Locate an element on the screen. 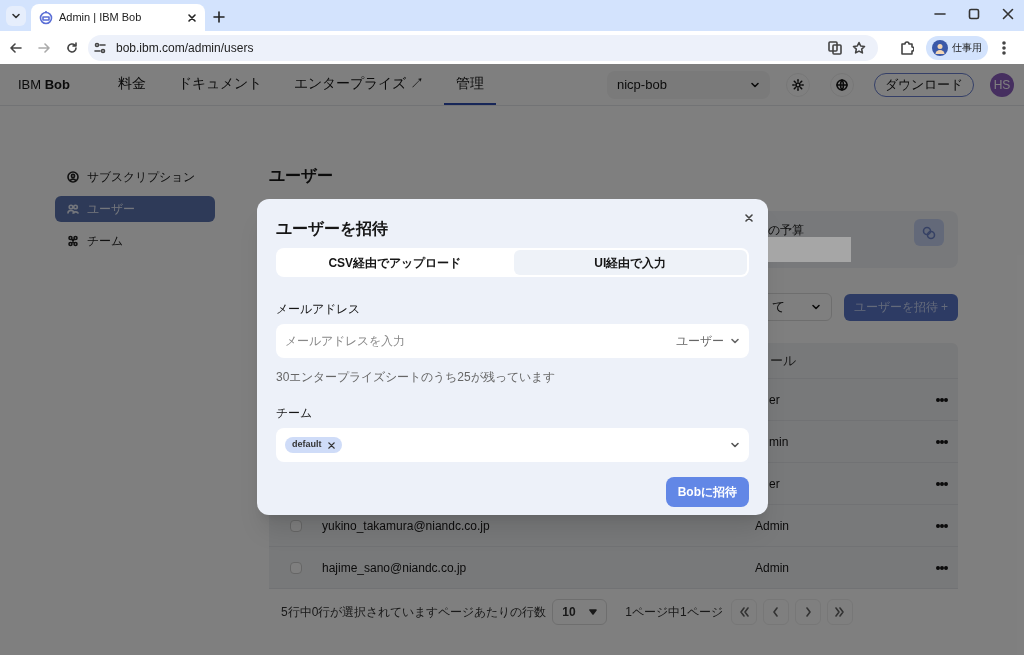 The height and width of the screenshot is (655, 1024). double-chevron-right-icon is located at coordinates (839, 612).